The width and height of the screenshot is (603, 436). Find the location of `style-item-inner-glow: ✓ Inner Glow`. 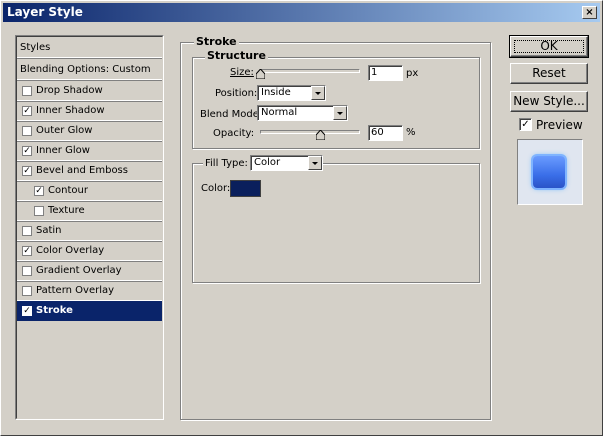

style-item-inner-glow: ✓ Inner Glow is located at coordinates (89, 151).